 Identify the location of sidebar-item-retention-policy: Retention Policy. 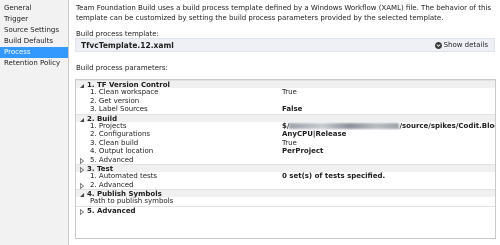
(34, 63).